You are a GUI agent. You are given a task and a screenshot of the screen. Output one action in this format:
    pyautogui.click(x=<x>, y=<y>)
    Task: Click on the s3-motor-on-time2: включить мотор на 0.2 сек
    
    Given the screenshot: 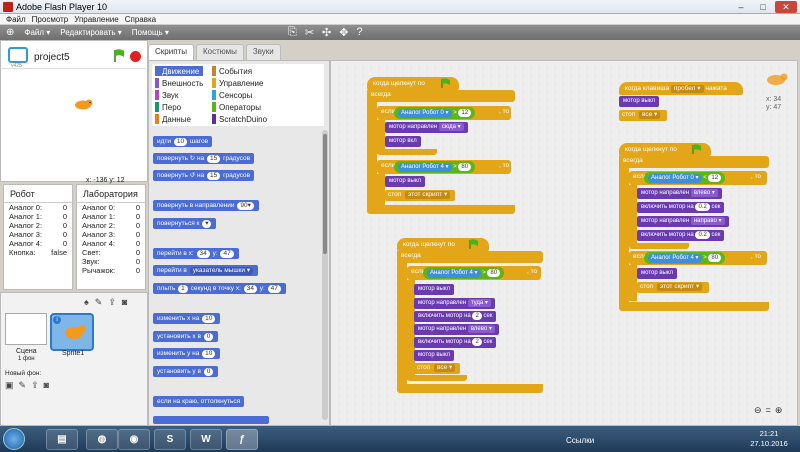 What is the action you would take?
    pyautogui.click(x=681, y=235)
    